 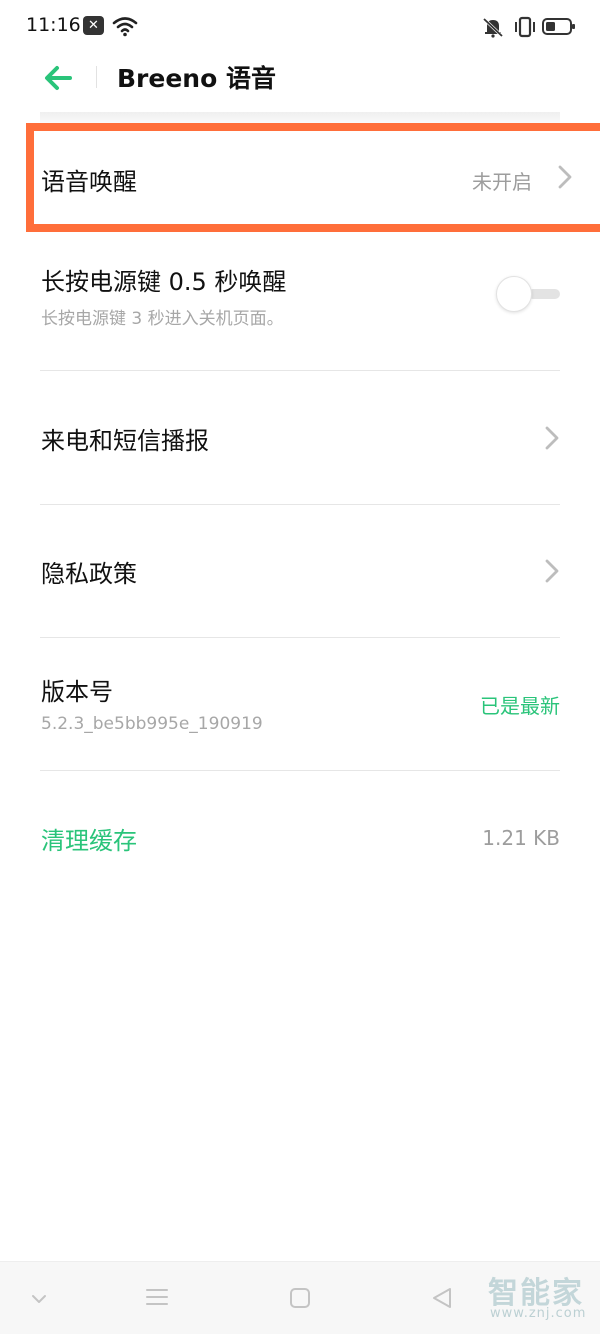 What do you see at coordinates (538, 1313) in the screenshot?
I see `watermark-url: www.znj.com` at bounding box center [538, 1313].